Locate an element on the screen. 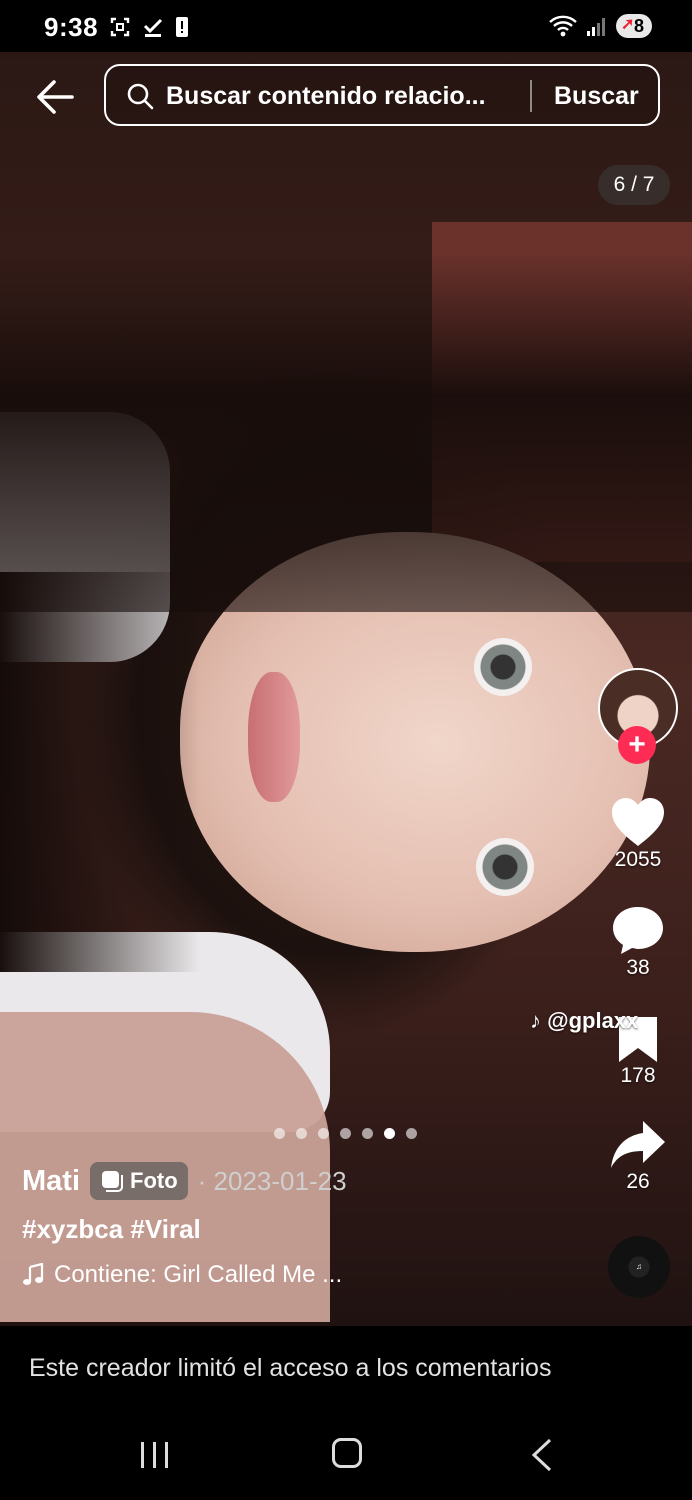  wifi-icon is located at coordinates (563, 26).